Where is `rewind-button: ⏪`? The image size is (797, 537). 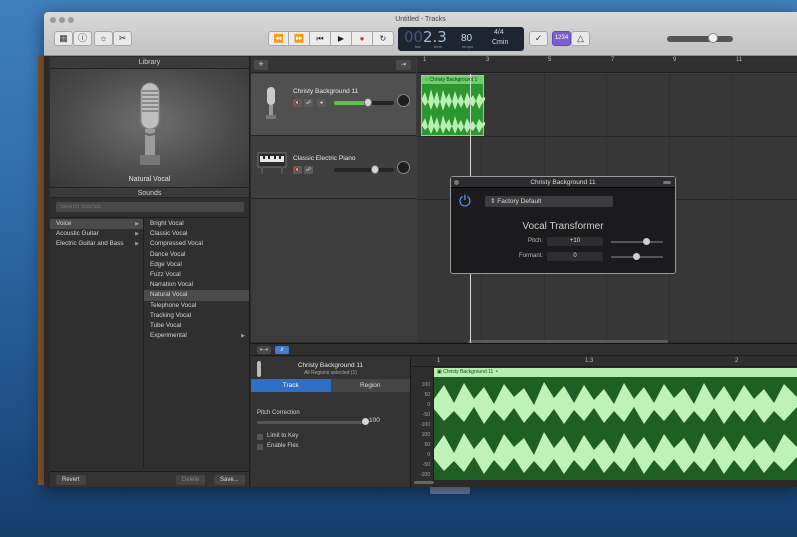 rewind-button: ⏪ is located at coordinates (278, 38).